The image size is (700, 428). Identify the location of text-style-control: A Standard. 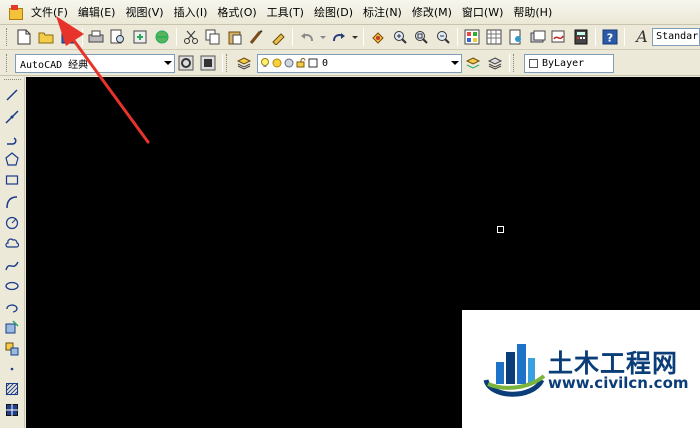
(666, 37).